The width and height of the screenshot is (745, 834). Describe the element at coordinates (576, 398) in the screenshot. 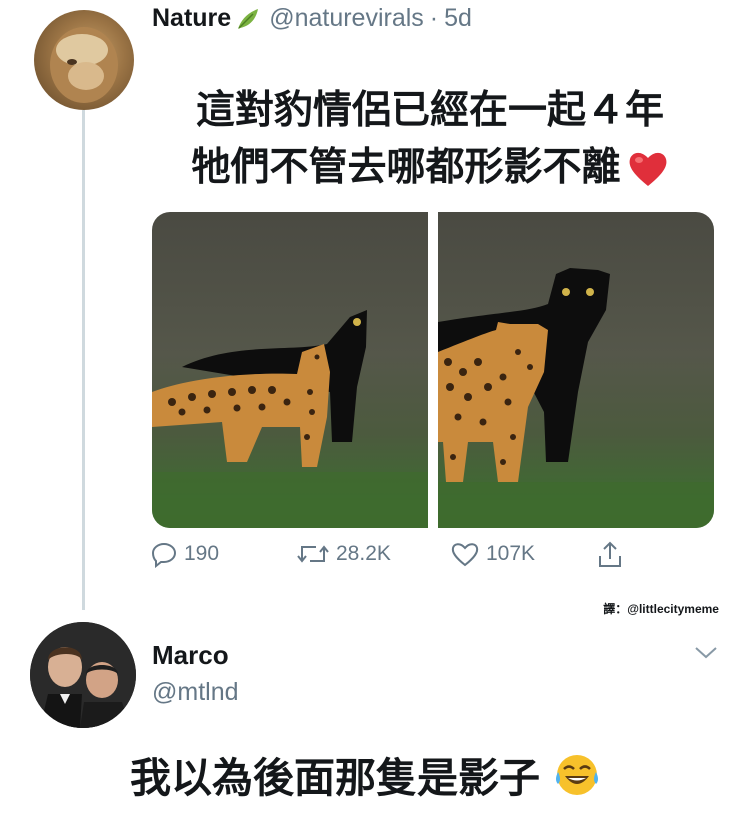

I see `leopards-illustration-right` at that location.